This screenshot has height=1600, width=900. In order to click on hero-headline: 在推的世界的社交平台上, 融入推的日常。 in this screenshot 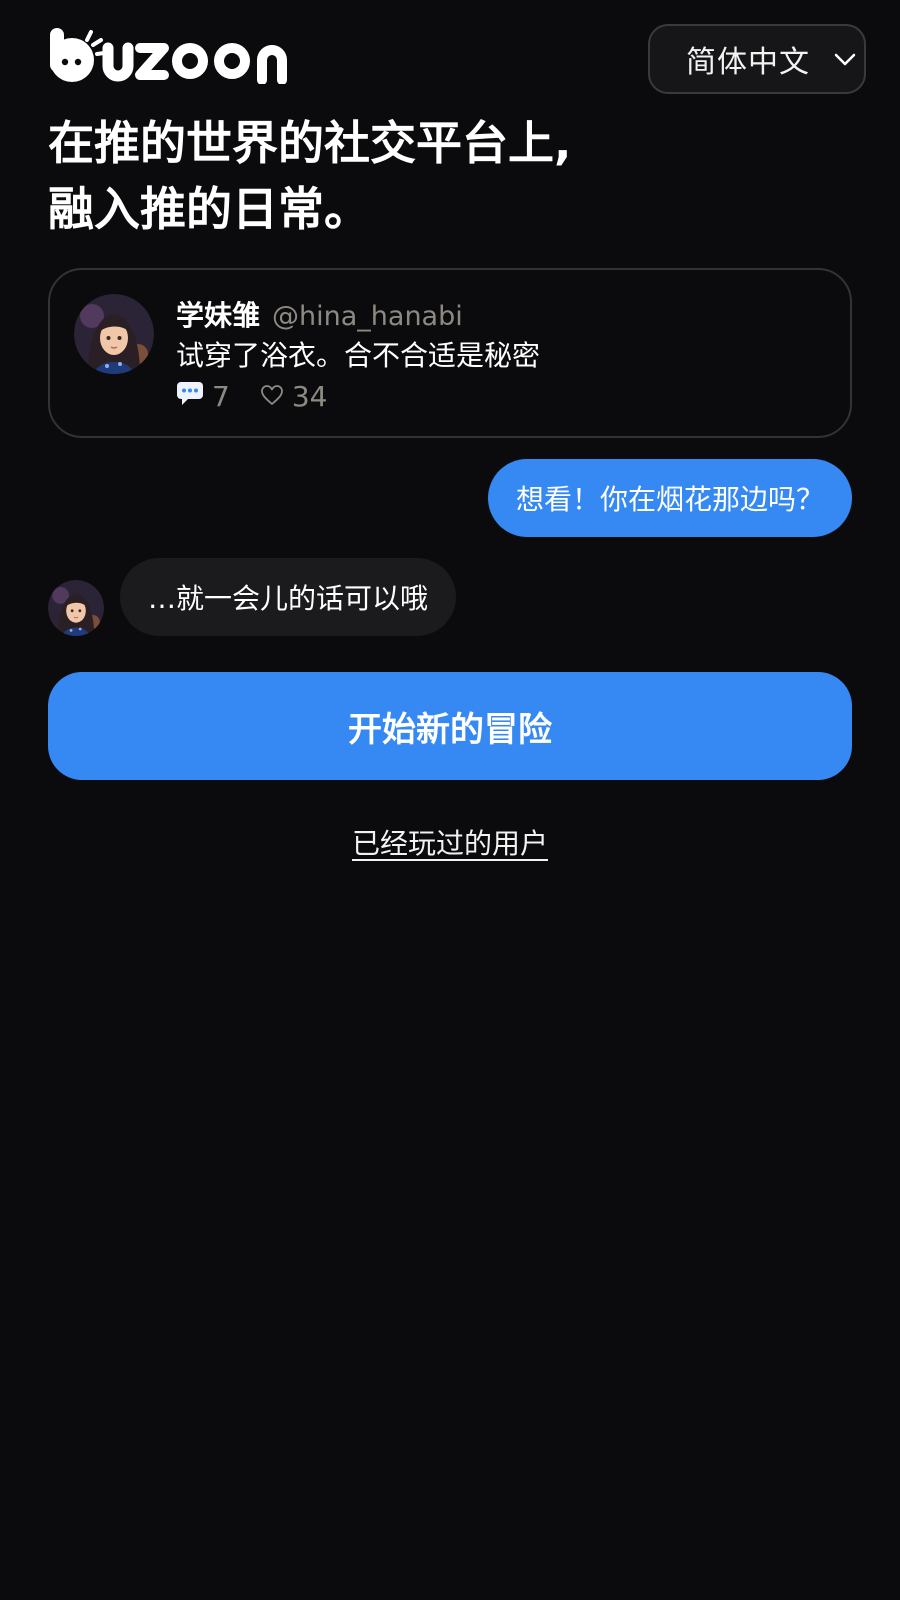, I will do `click(448, 176)`.